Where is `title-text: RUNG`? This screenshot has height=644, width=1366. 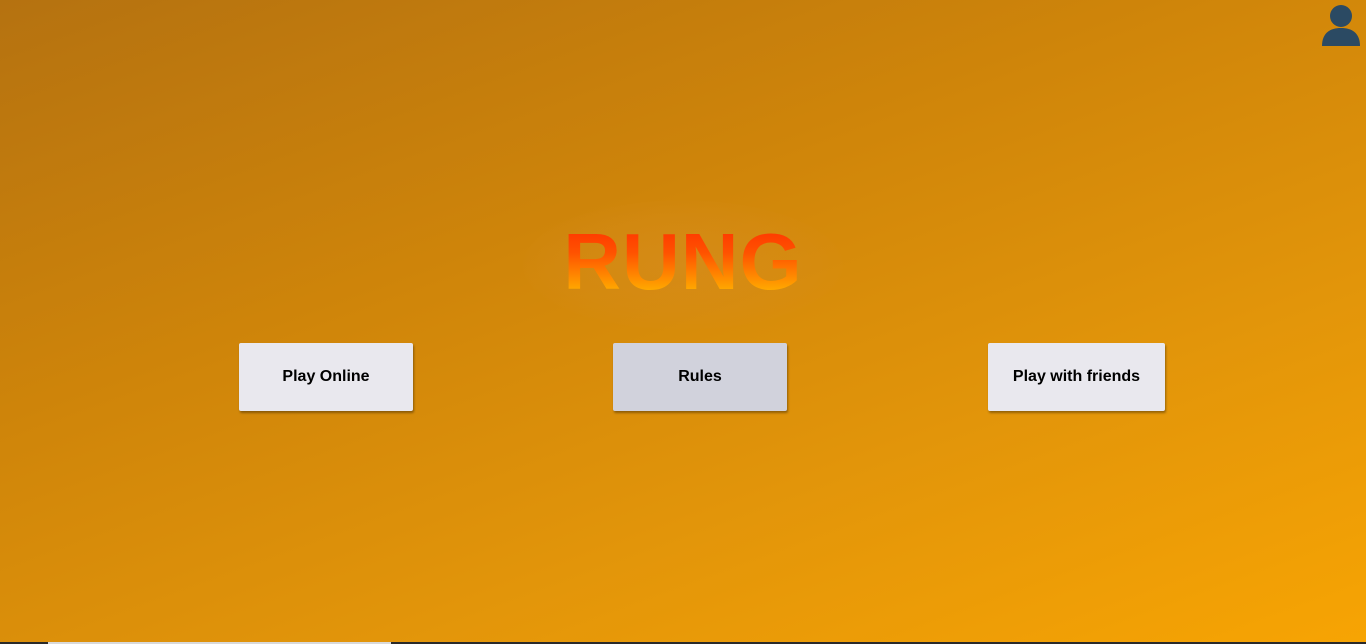 title-text: RUNG is located at coordinates (683, 261).